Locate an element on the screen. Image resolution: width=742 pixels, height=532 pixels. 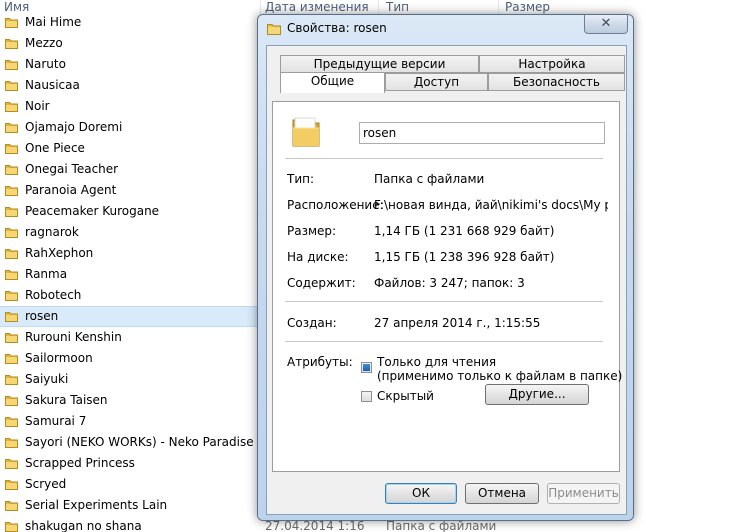
tab-previous-versions: Предыдущие версии is located at coordinates (379, 64).